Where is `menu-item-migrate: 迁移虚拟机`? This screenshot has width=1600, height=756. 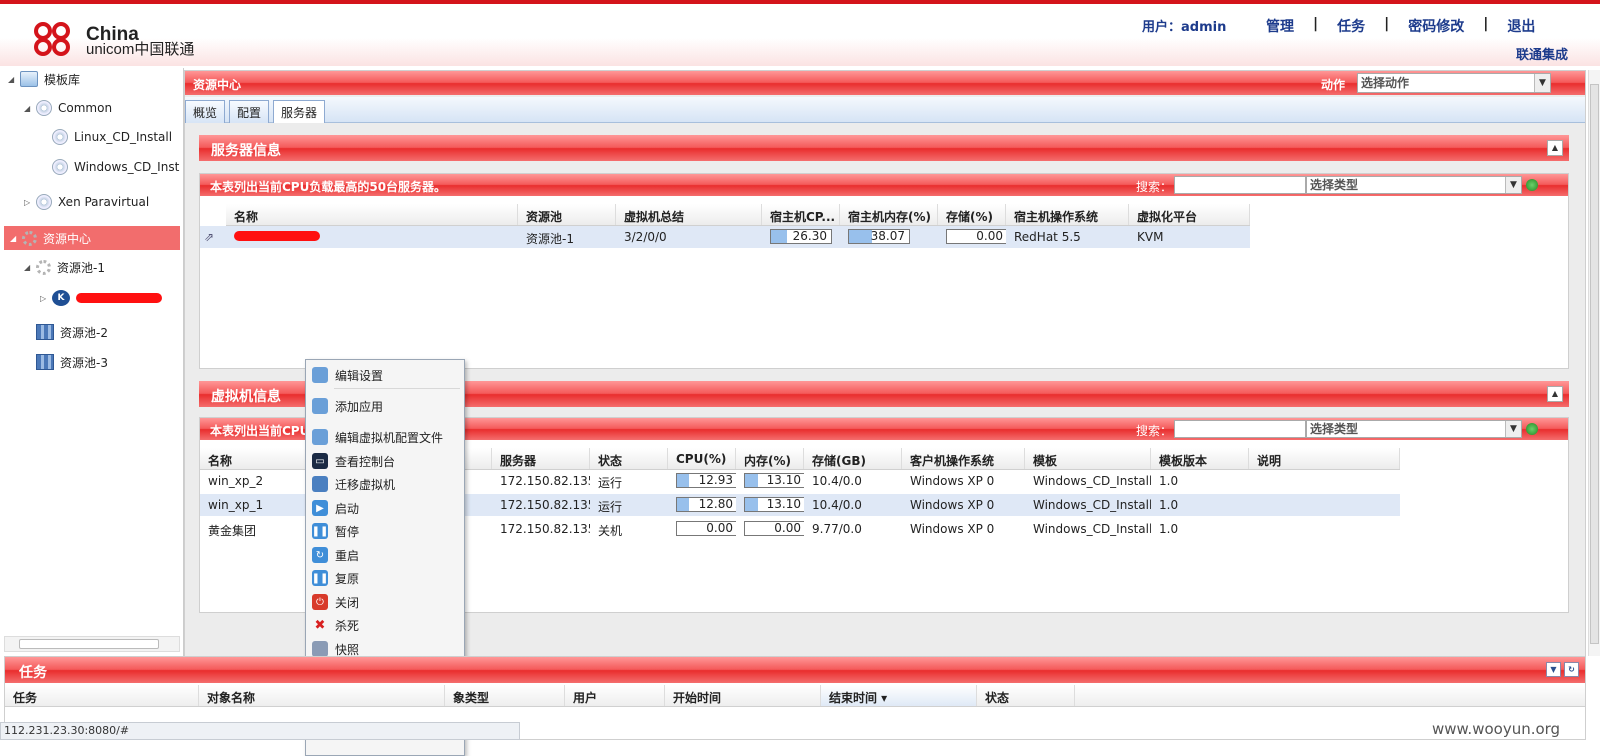
menu-item-migrate: 迁移虚拟机 is located at coordinates (385, 484).